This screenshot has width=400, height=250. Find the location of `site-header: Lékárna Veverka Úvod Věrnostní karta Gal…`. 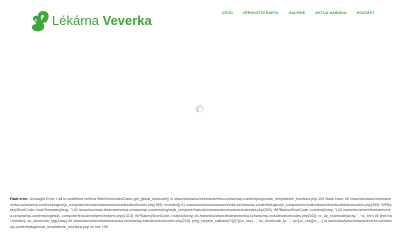

site-header: Lékárna Veverka Úvod Věrnostní karta Gal… is located at coordinates (200, 18).